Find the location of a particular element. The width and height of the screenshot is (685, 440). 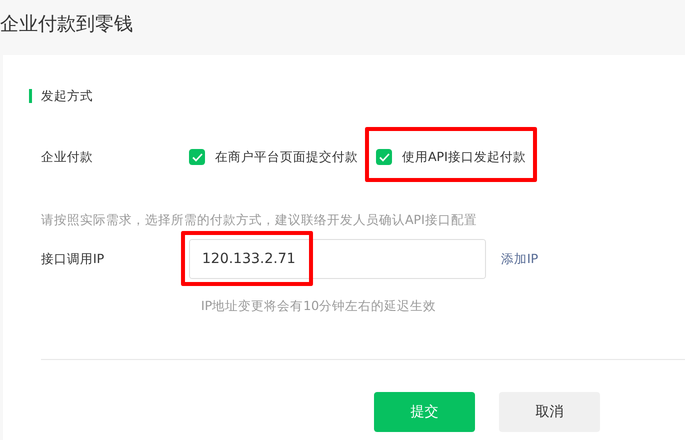

checkbox-label: 使用API接口发起付款 is located at coordinates (464, 157).